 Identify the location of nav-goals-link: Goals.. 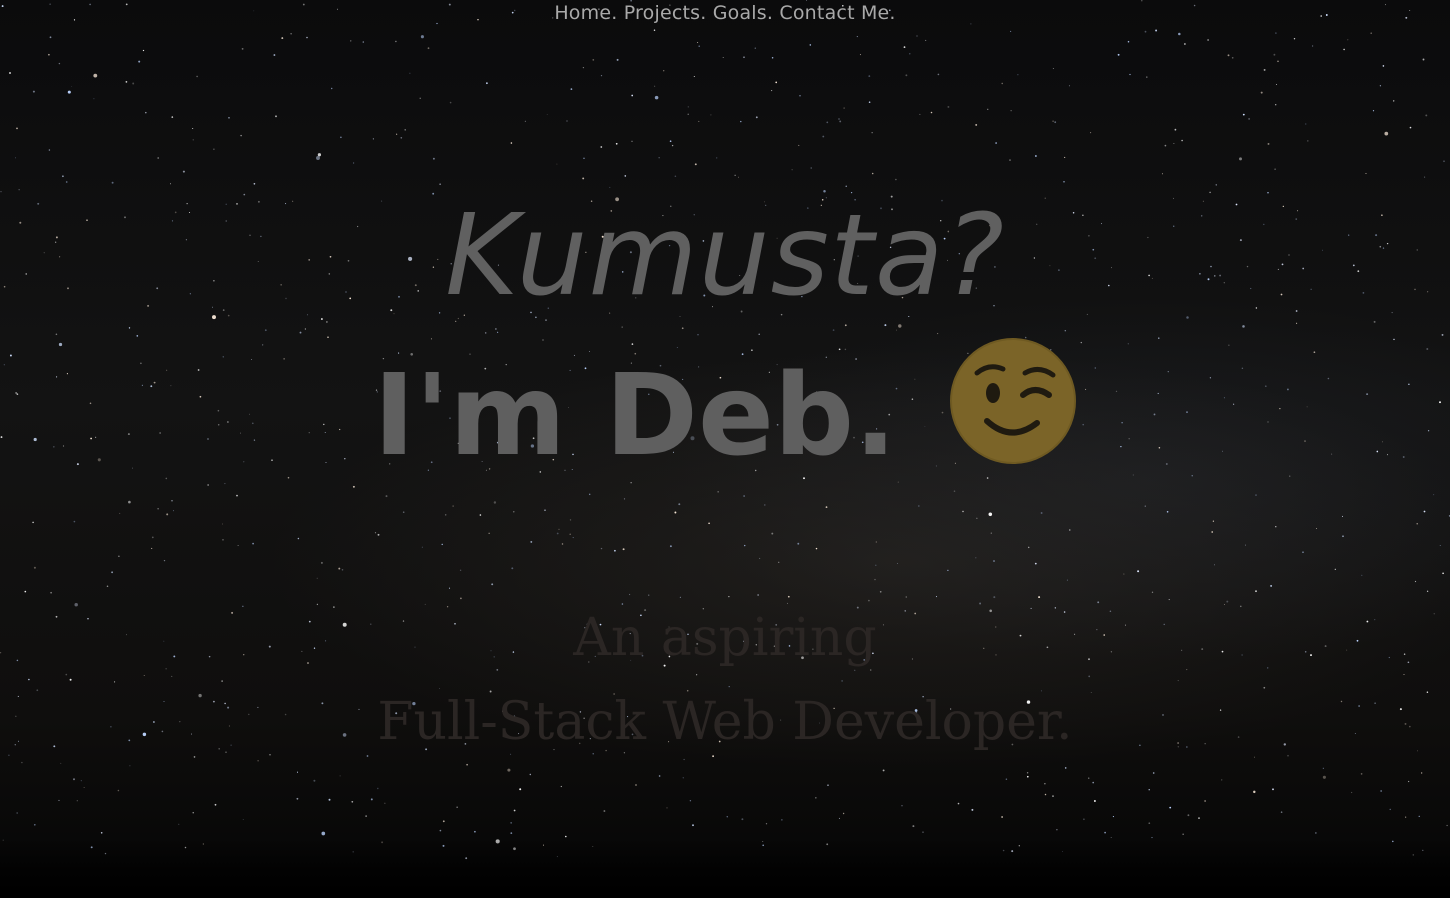
(743, 13).